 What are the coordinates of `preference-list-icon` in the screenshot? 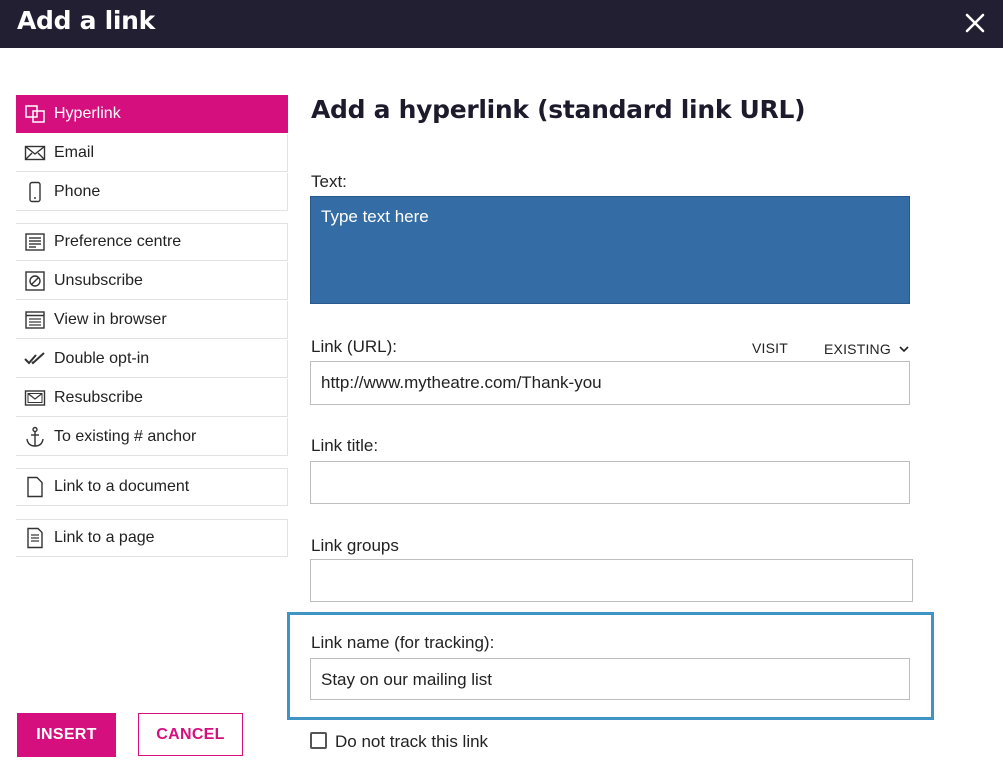 It's located at (35, 242).